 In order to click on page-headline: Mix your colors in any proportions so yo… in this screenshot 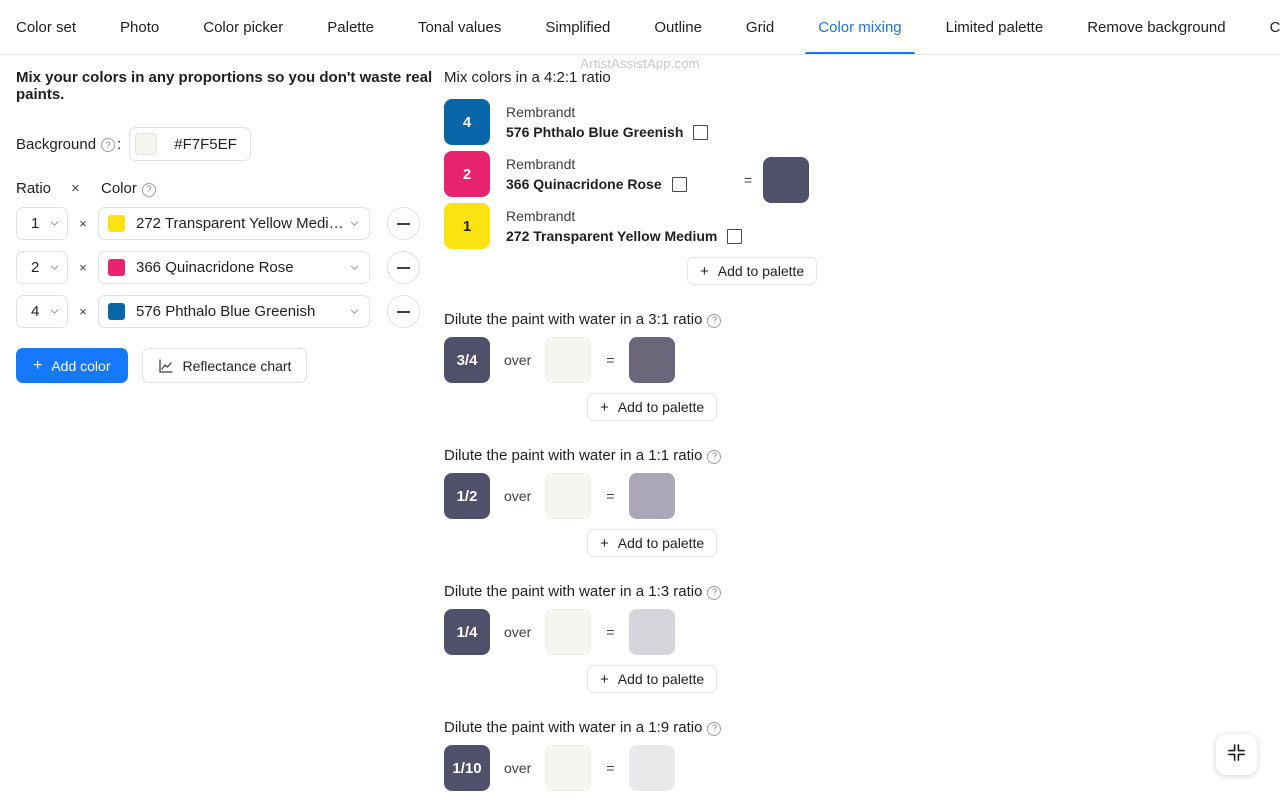, I will do `click(224, 86)`.